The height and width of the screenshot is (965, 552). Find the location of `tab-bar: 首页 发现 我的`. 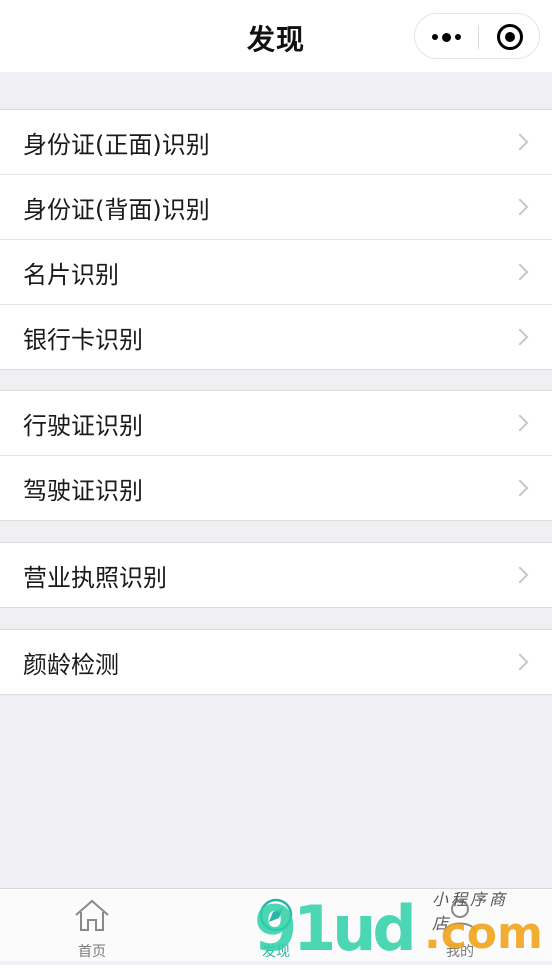

tab-bar: 首页 发现 我的 is located at coordinates (276, 924).